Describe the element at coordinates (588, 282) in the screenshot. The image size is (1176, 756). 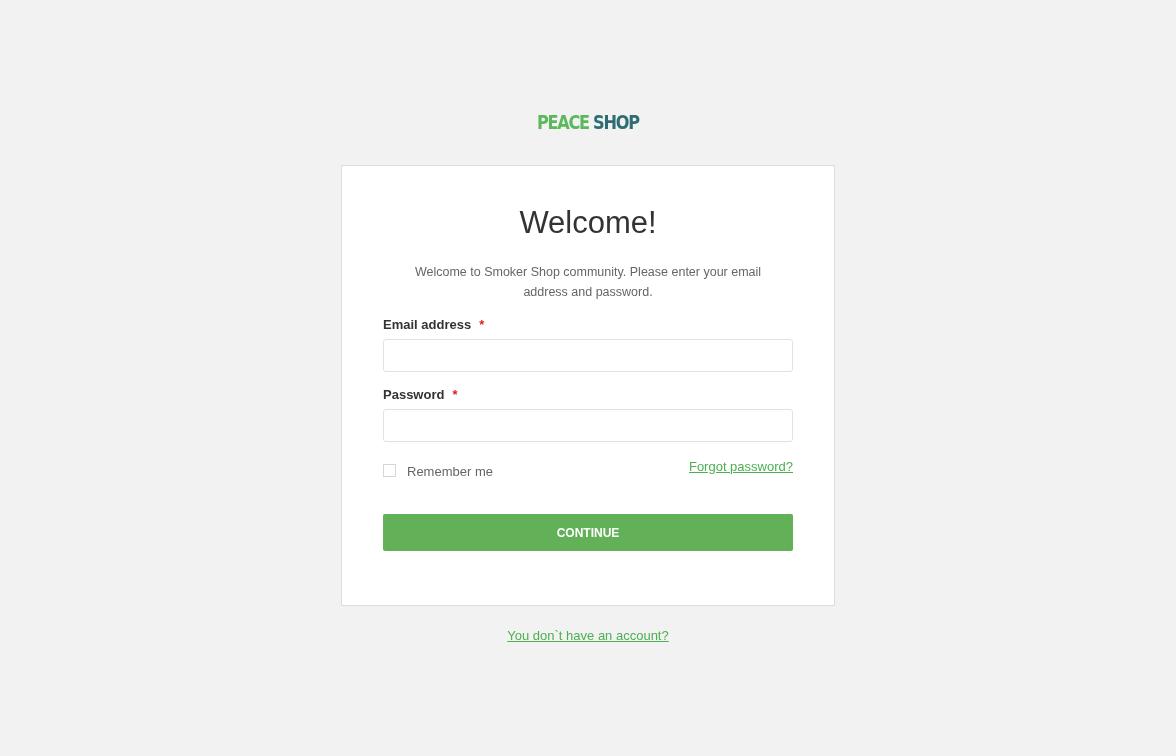
I see `intro-text: Welcome to Smoker Shop community. Please enter your email address and password.` at that location.